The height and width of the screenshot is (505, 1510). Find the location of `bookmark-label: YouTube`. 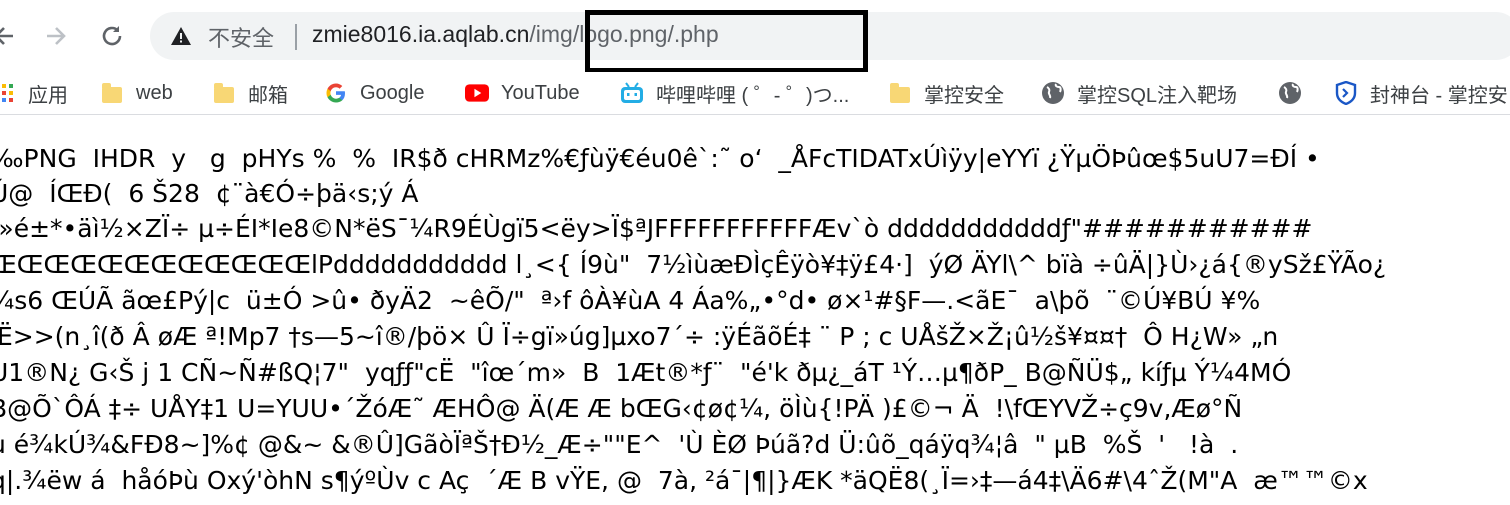

bookmark-label: YouTube is located at coordinates (540, 92).